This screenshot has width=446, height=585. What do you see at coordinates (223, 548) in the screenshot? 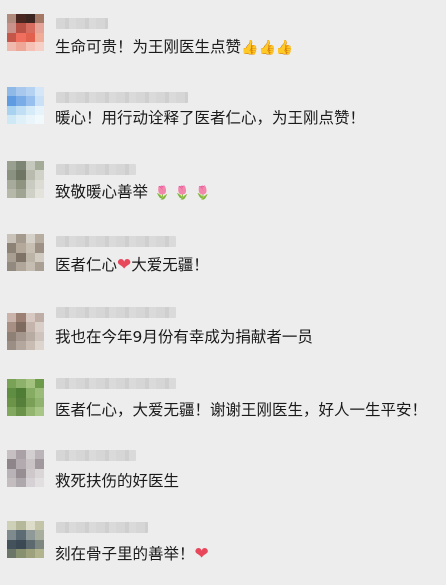
I see `comment-item: 刻在骨子里的善举！❤` at bounding box center [223, 548].